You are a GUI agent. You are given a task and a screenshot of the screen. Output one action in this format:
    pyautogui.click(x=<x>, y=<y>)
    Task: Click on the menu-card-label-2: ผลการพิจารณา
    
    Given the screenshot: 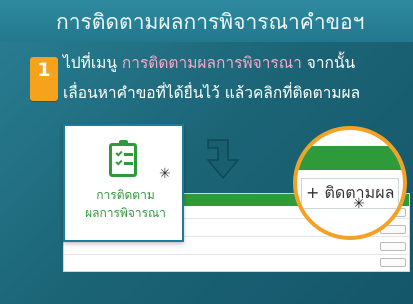 What is the action you would take?
    pyautogui.click(x=125, y=213)
    